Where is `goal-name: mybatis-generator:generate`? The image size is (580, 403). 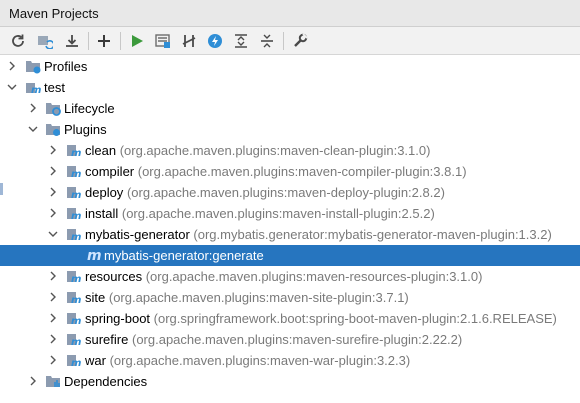
goal-name: mybatis-generator:generate is located at coordinates (184, 255).